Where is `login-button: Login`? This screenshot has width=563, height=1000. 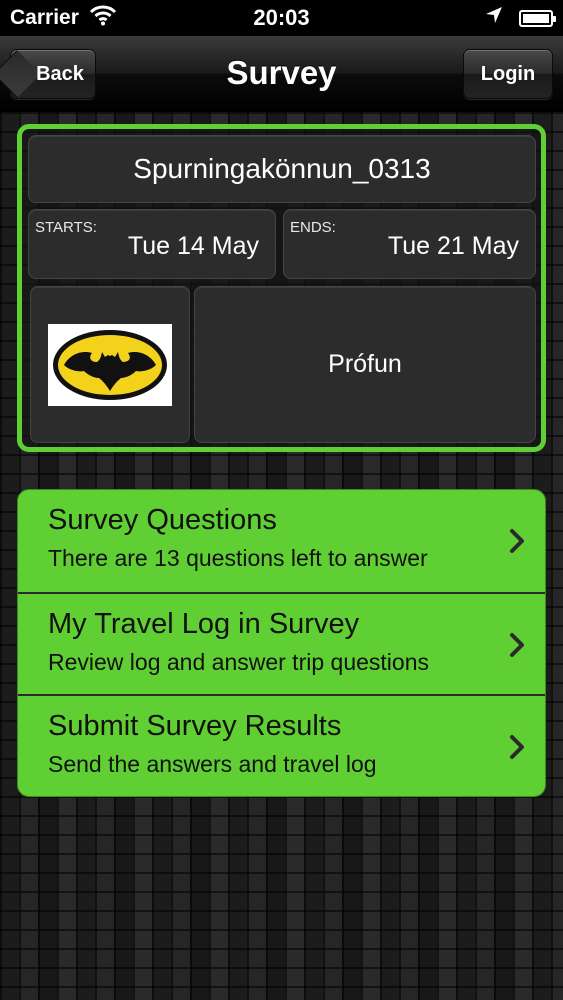 login-button: Login is located at coordinates (508, 74).